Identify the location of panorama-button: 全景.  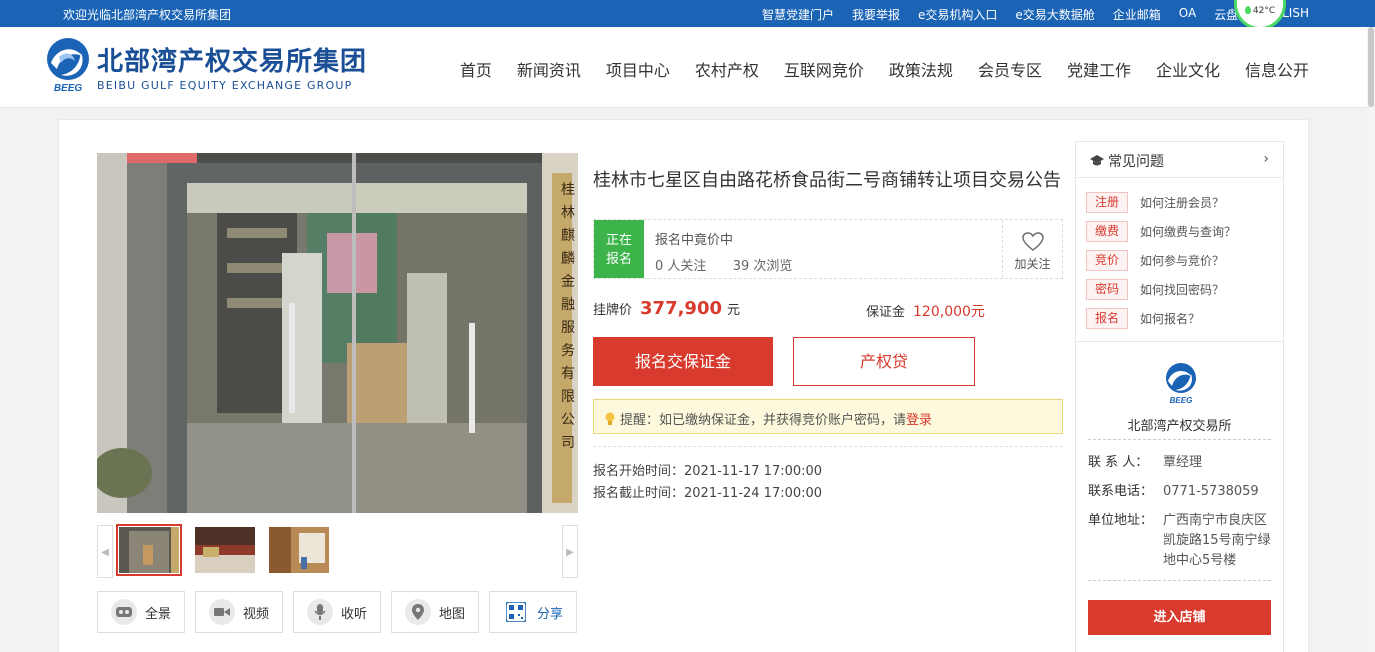
(141, 612).